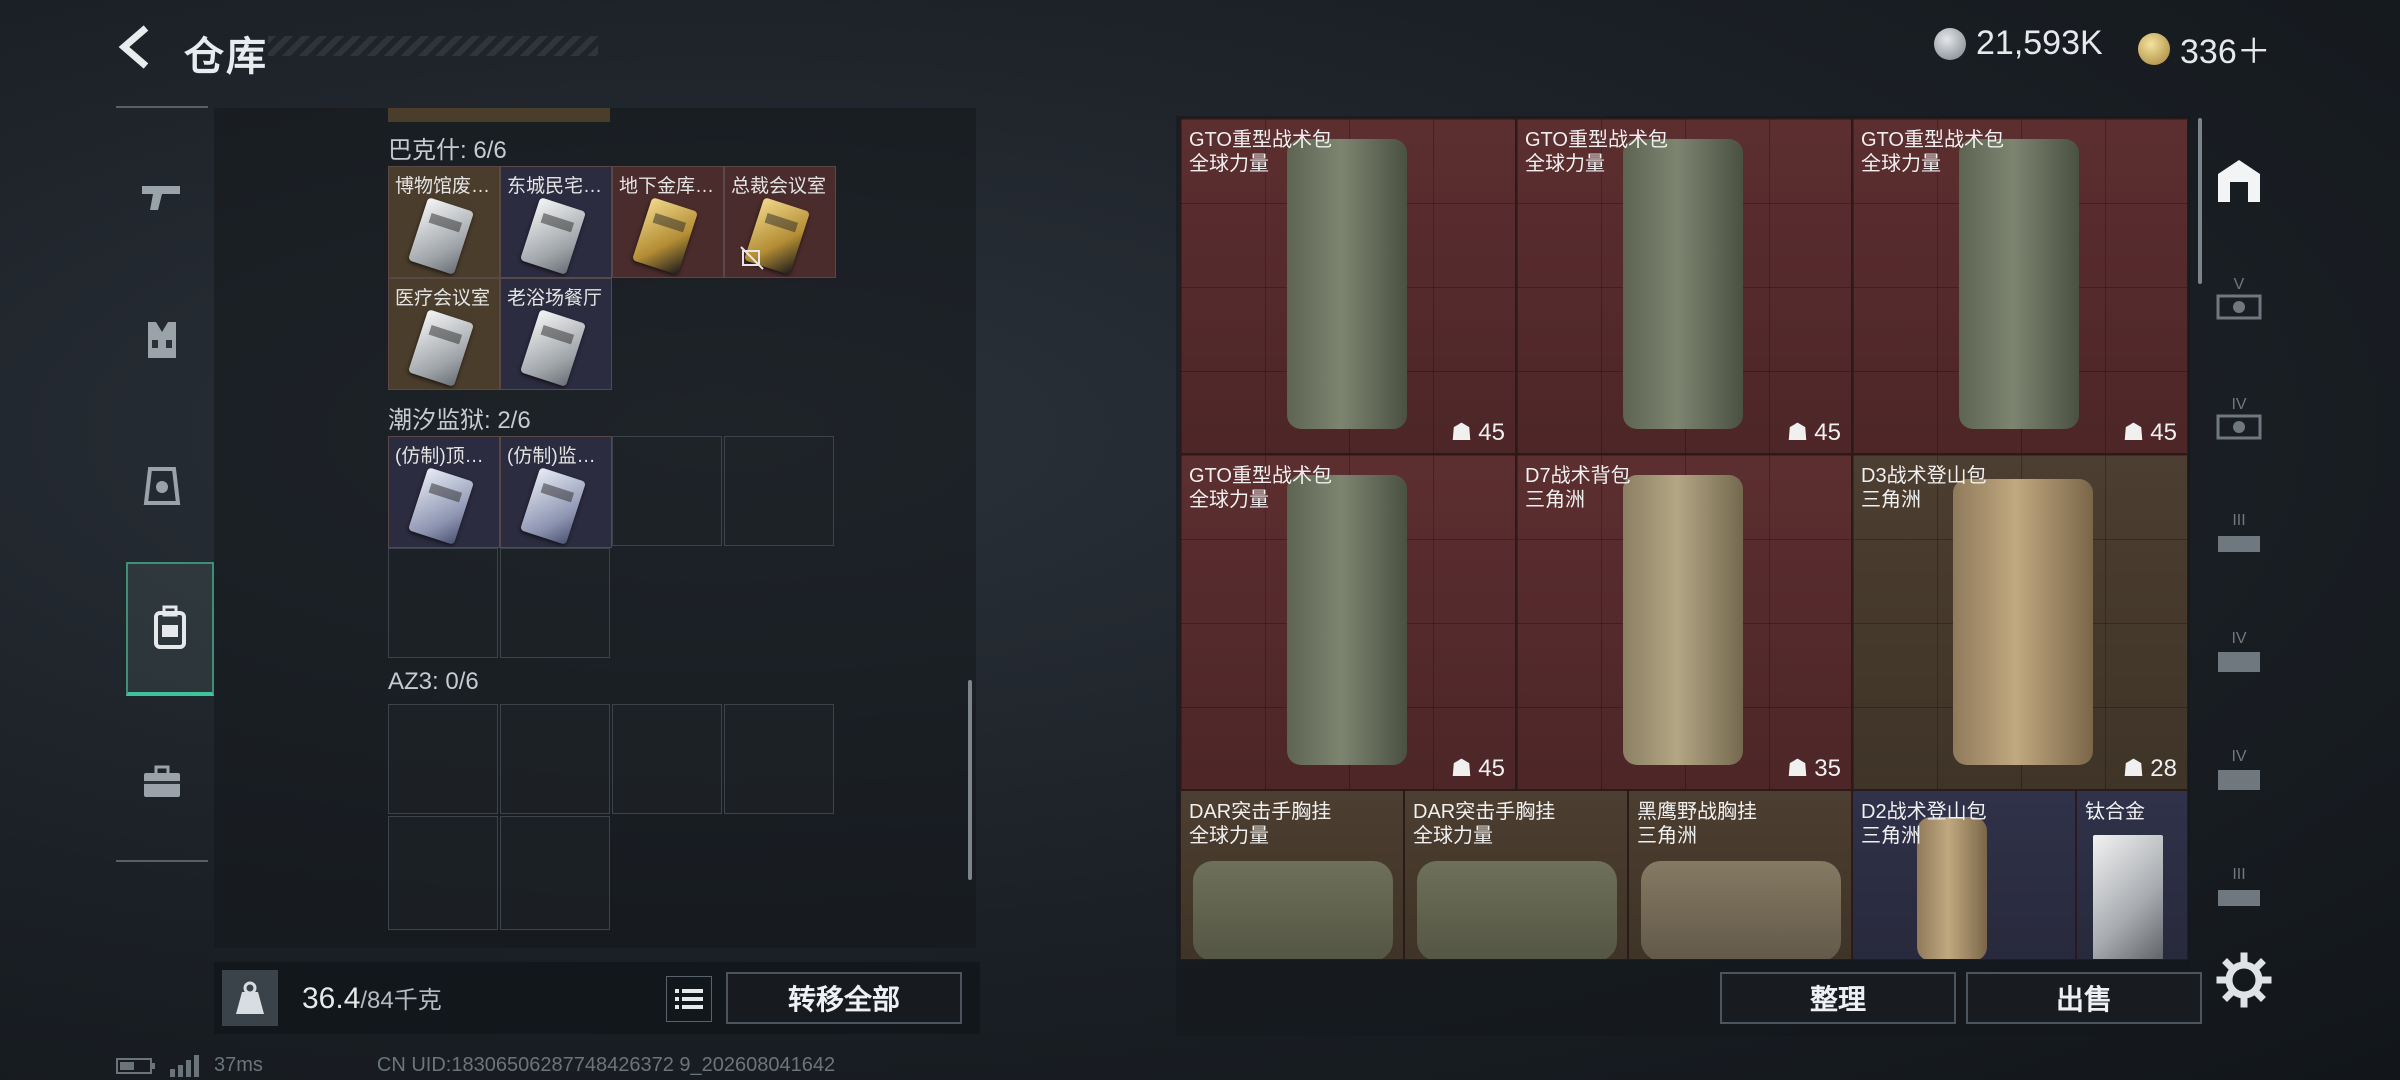  I want to click on rail-item-weapons, so click(162, 196).